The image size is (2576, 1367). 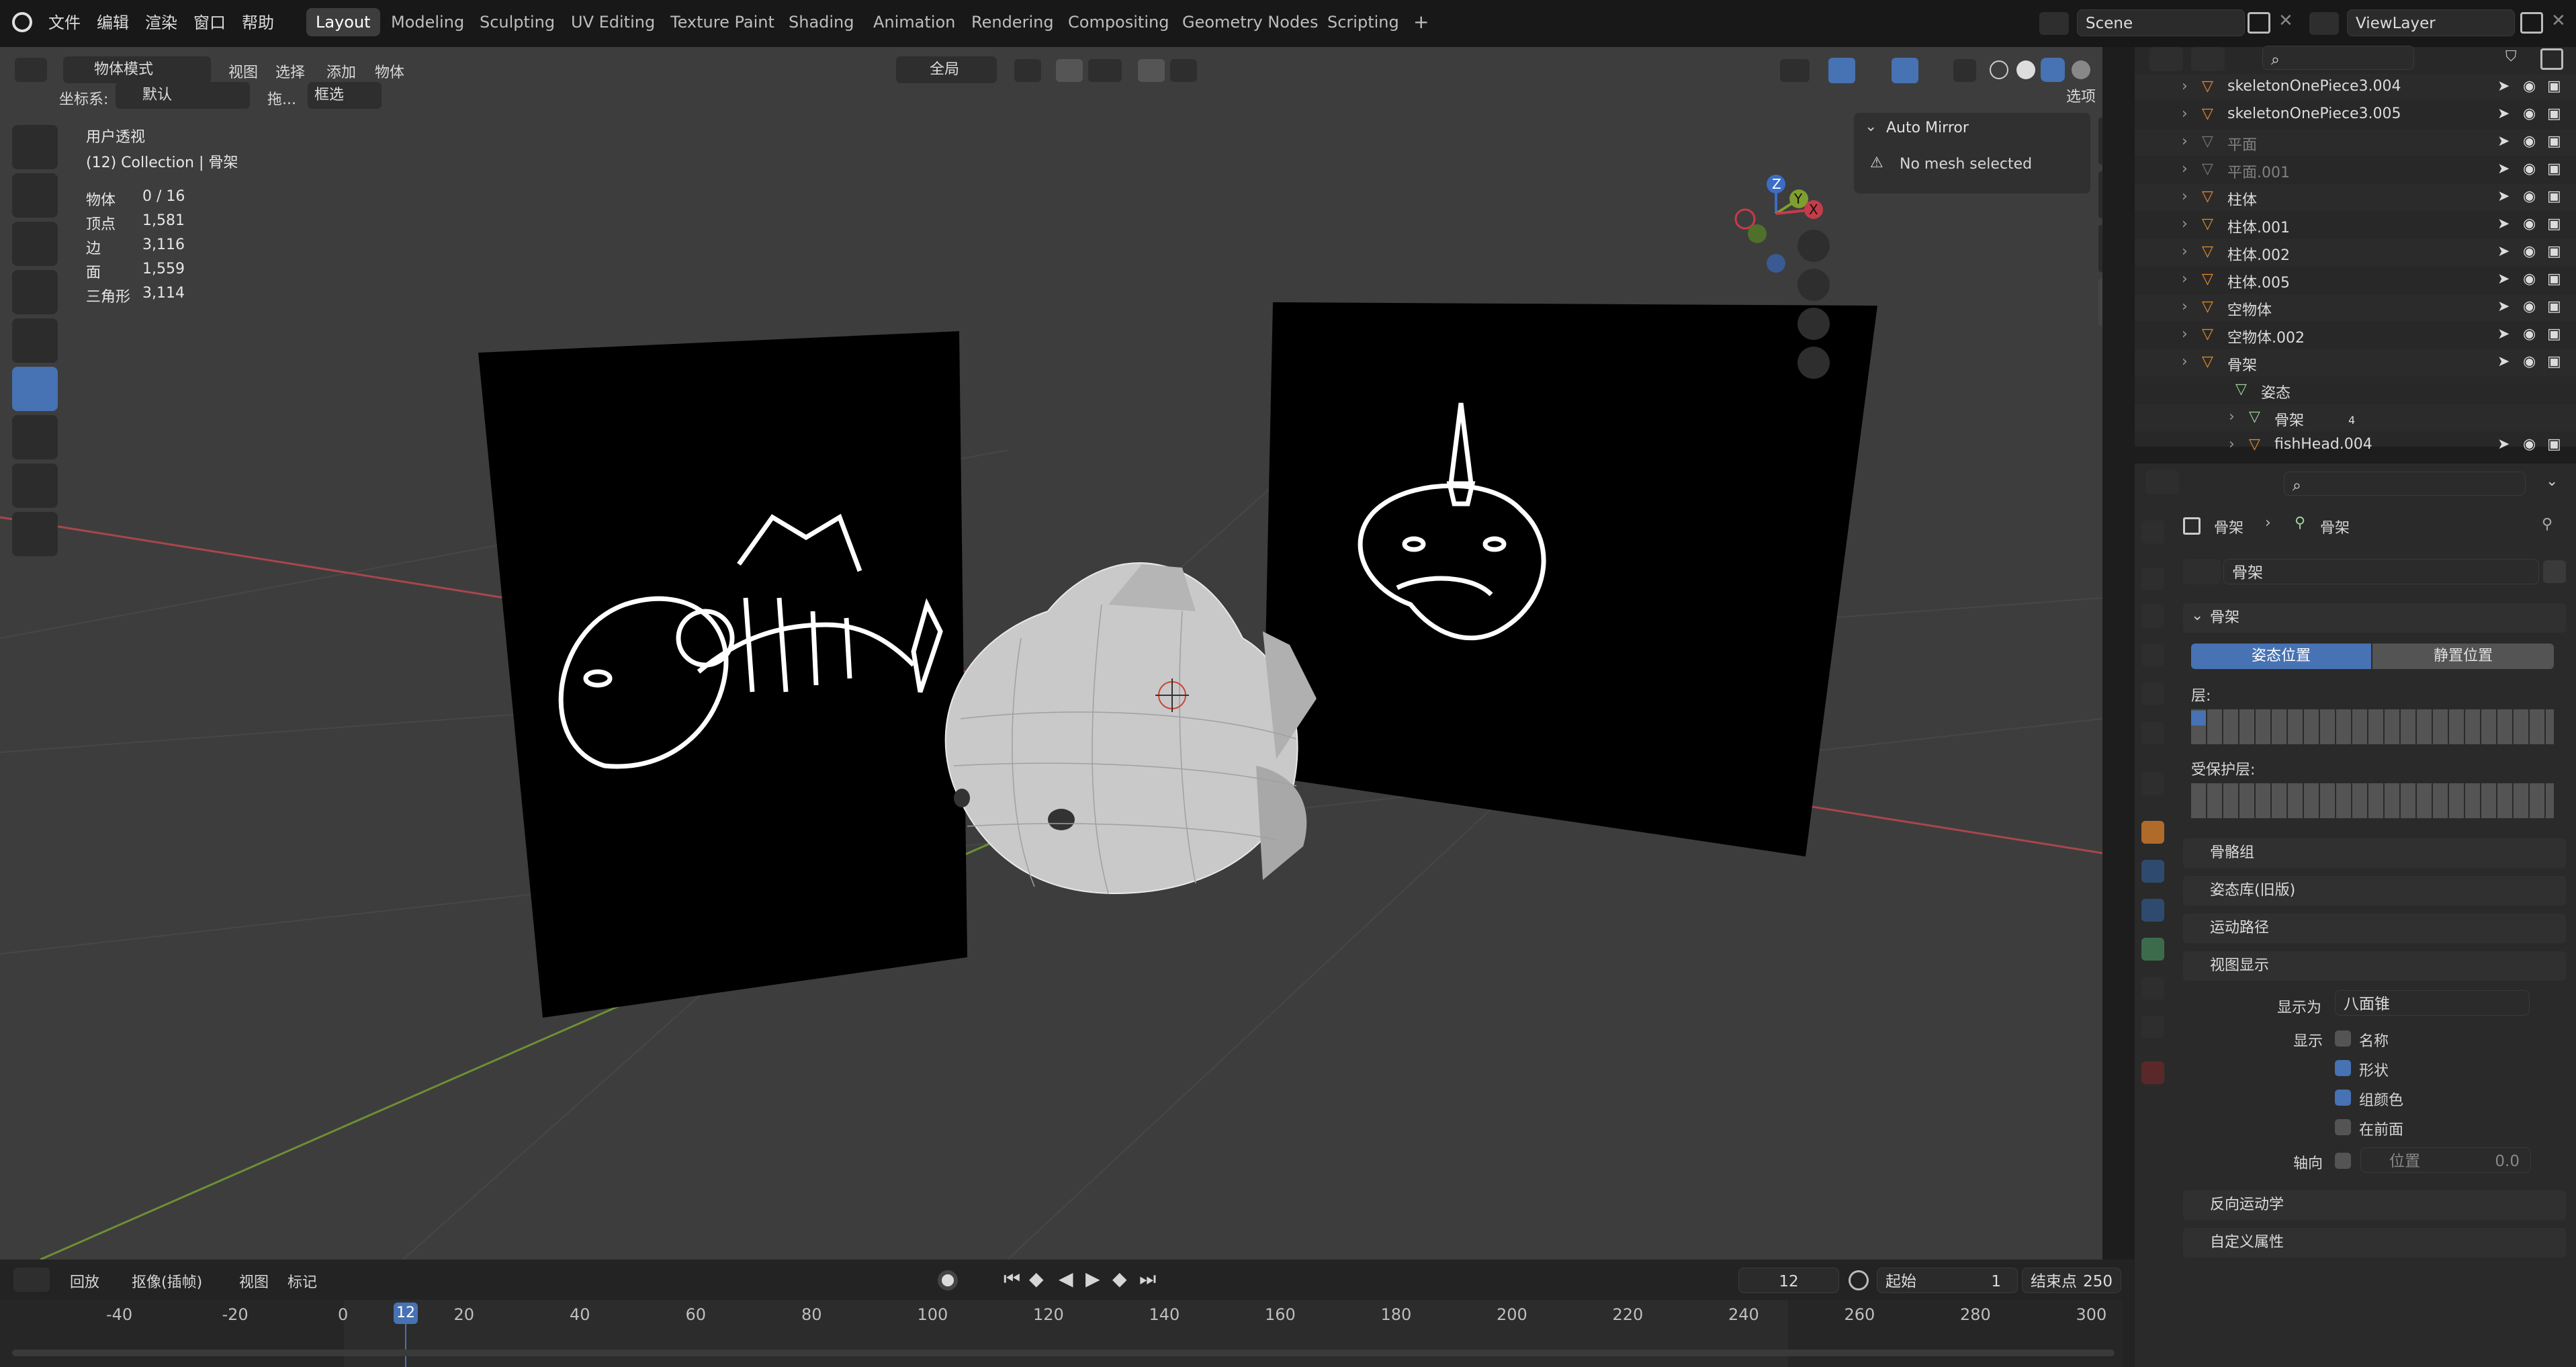 What do you see at coordinates (2356, 225) in the screenshot?
I see `outliner-row: › ▽ 柱体.001 ➤ ◉ ▣` at bounding box center [2356, 225].